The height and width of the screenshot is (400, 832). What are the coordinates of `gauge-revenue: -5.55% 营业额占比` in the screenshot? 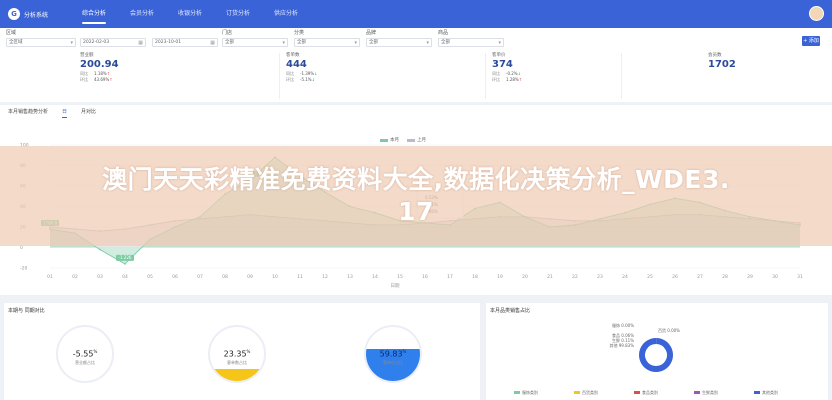 It's located at (85, 354).